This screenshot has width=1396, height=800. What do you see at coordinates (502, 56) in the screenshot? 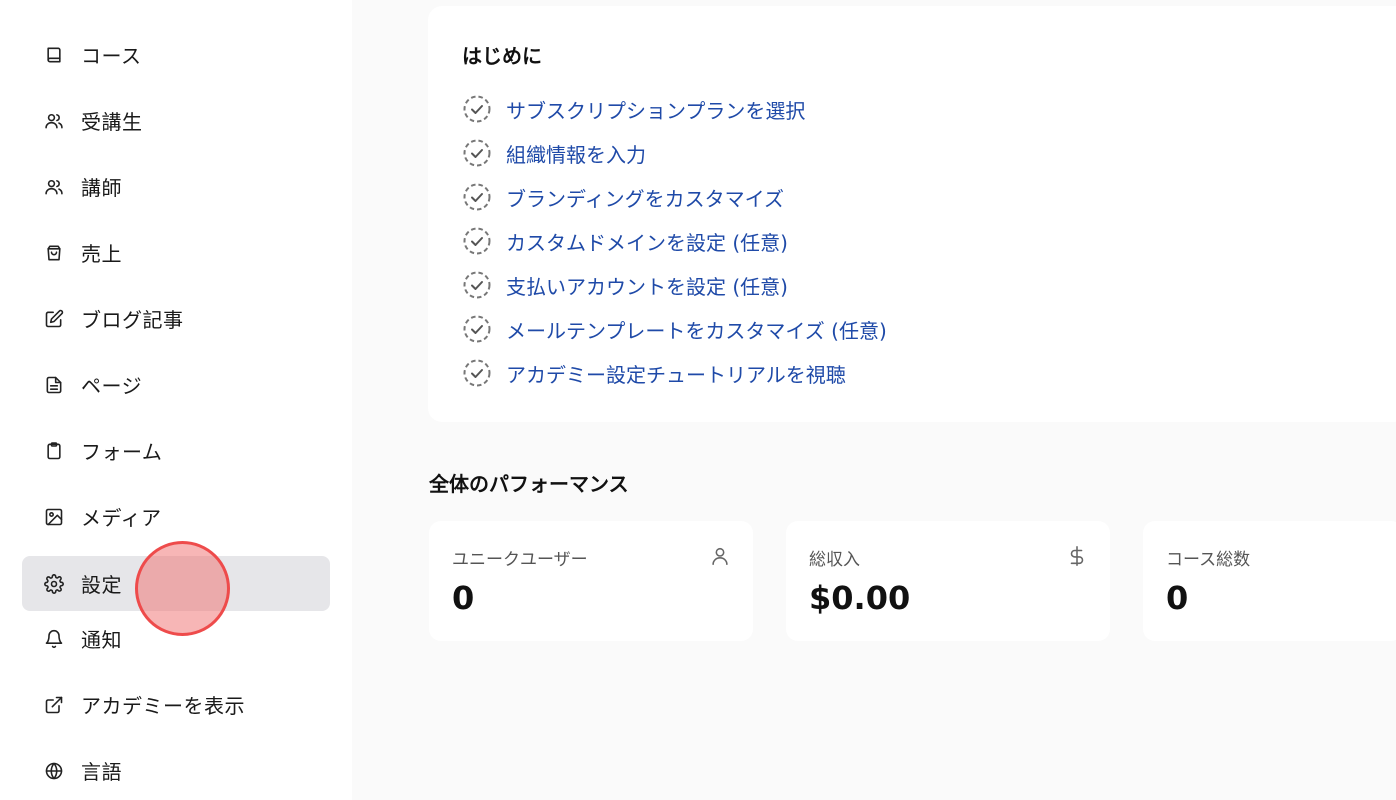
I see `getting-started-title: はじめに` at bounding box center [502, 56].